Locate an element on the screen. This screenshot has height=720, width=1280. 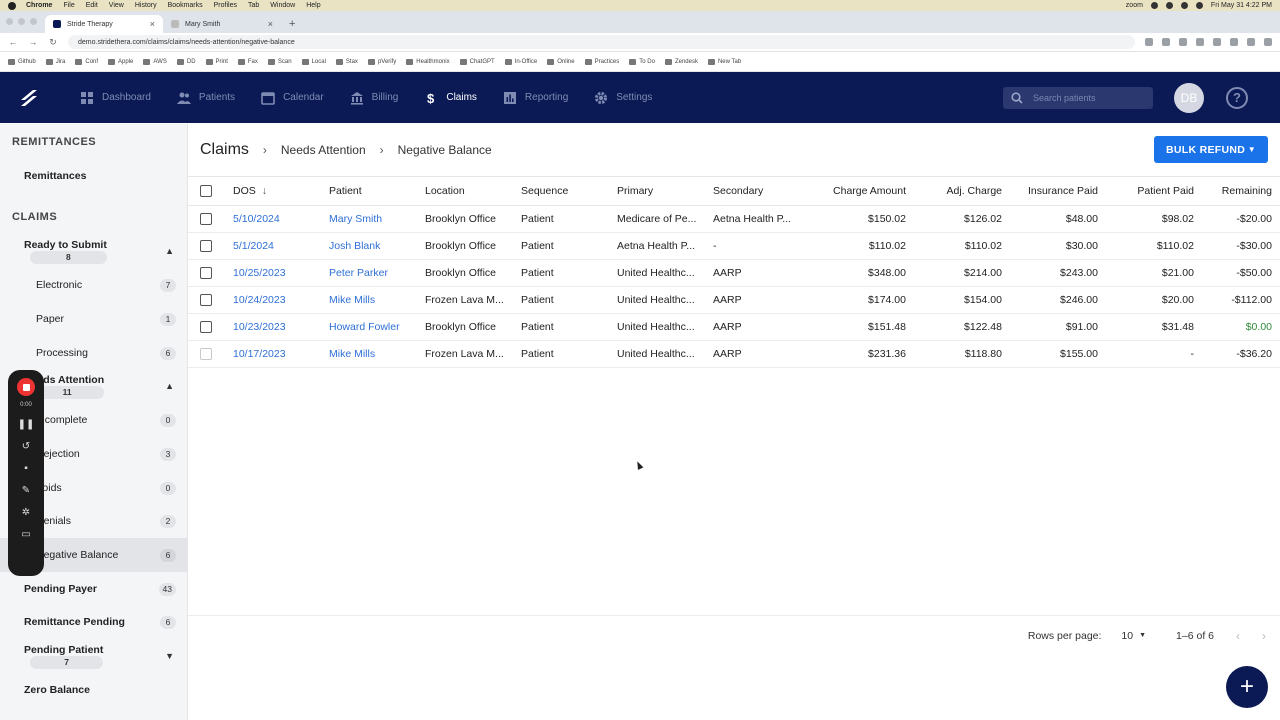
stride-logo-icon is located at coordinates (29, 98).